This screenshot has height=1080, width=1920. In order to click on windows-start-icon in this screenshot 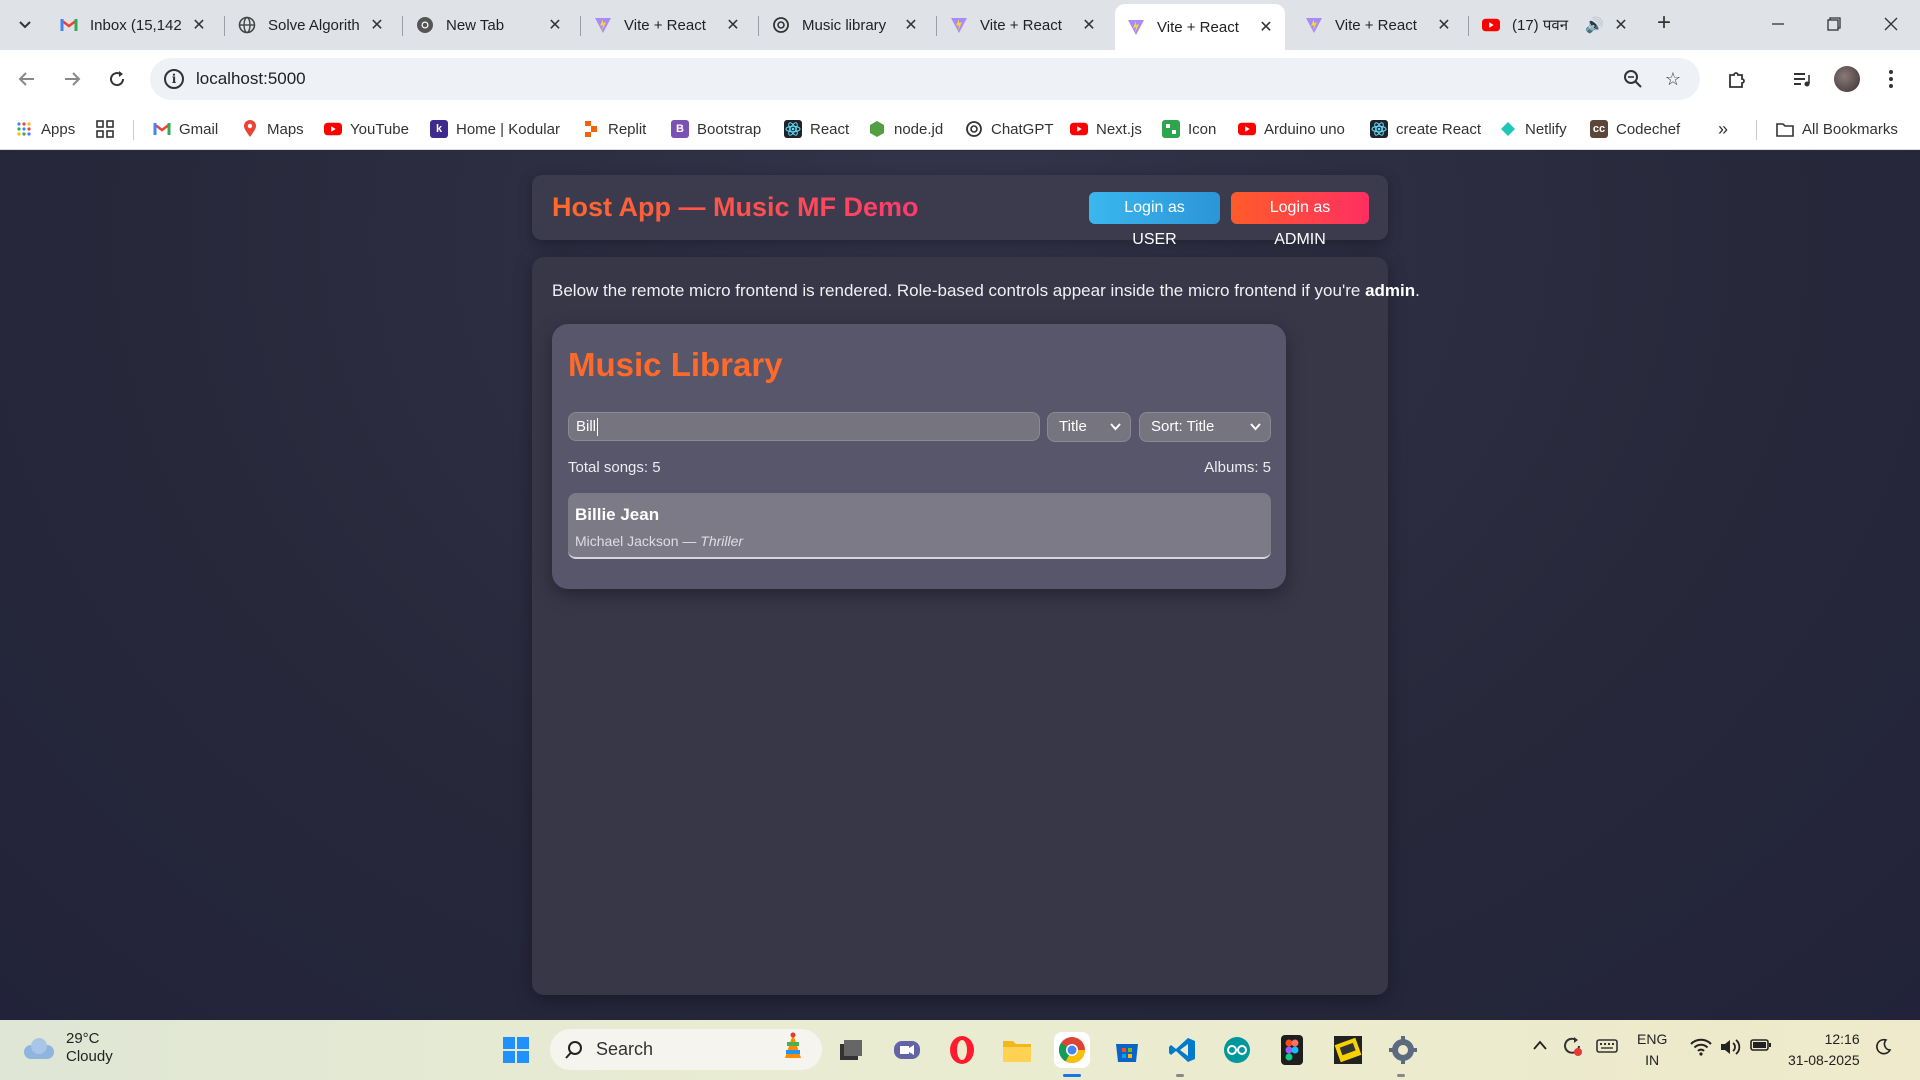, I will do `click(516, 1050)`.